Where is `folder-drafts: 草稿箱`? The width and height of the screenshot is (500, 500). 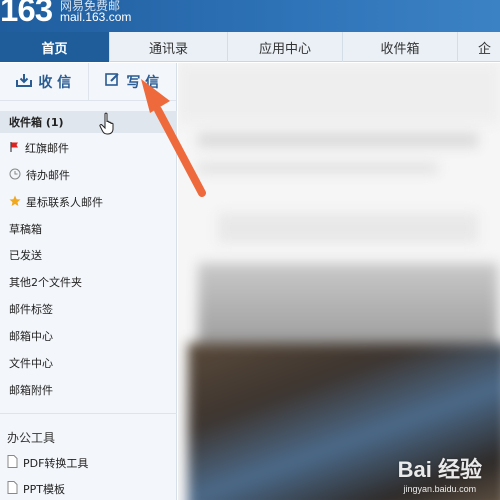
folder-drafts: 草稿箱 is located at coordinates (88, 229).